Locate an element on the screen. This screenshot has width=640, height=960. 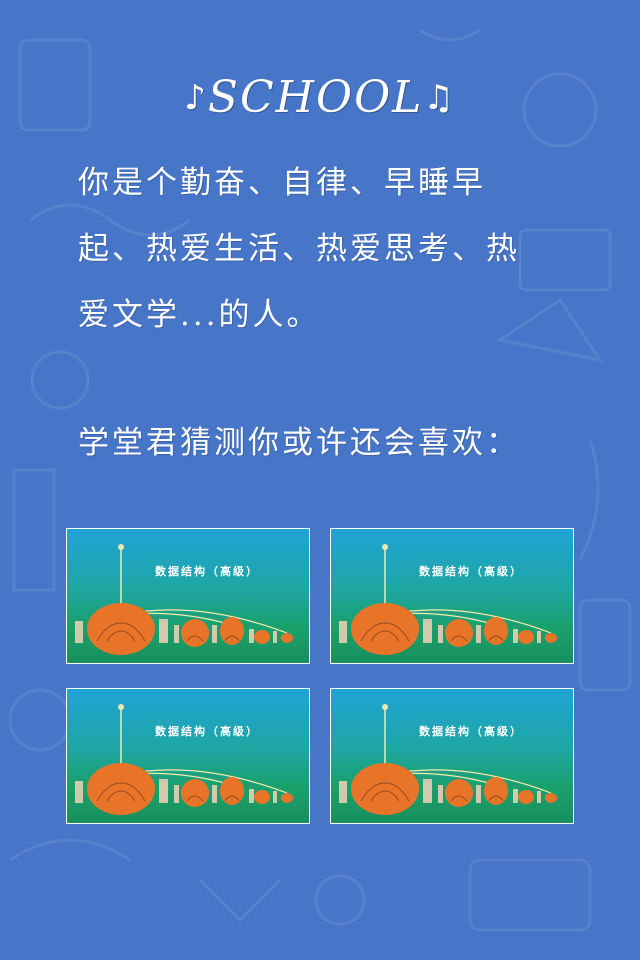
music-notes-icon: ♫ is located at coordinates (439, 98).